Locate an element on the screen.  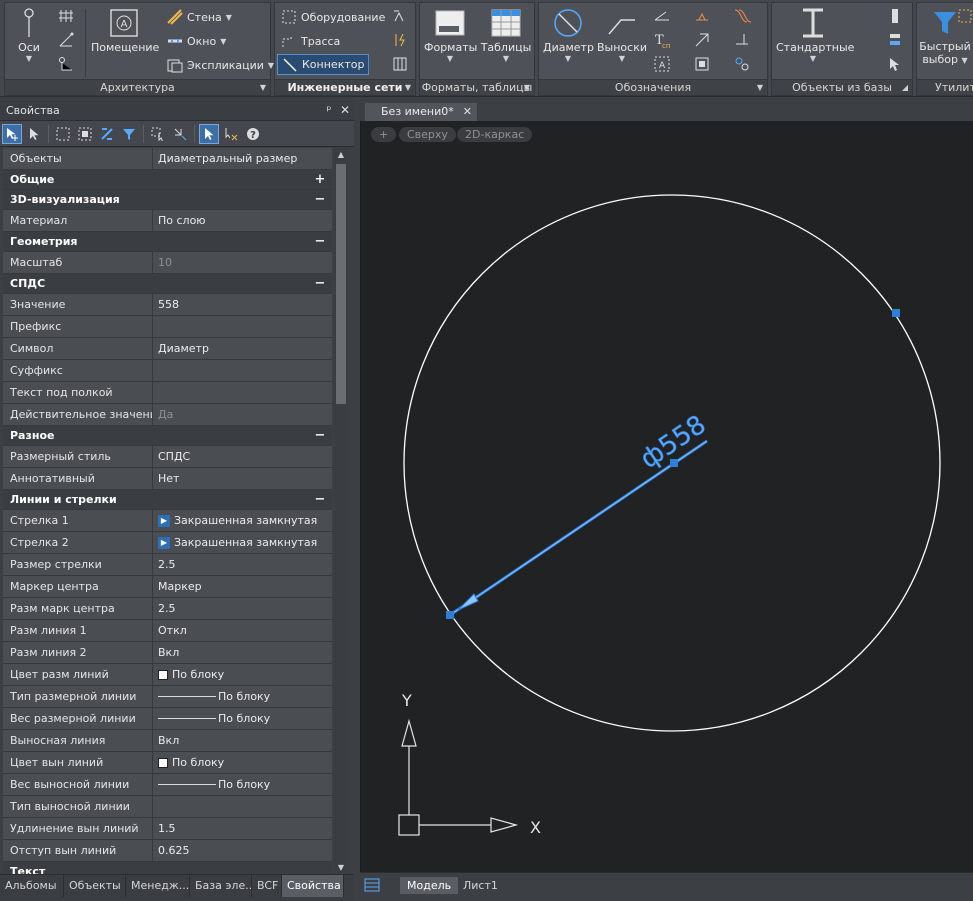
property-row: Размер стрелки 2.5 is located at coordinates (167, 565).